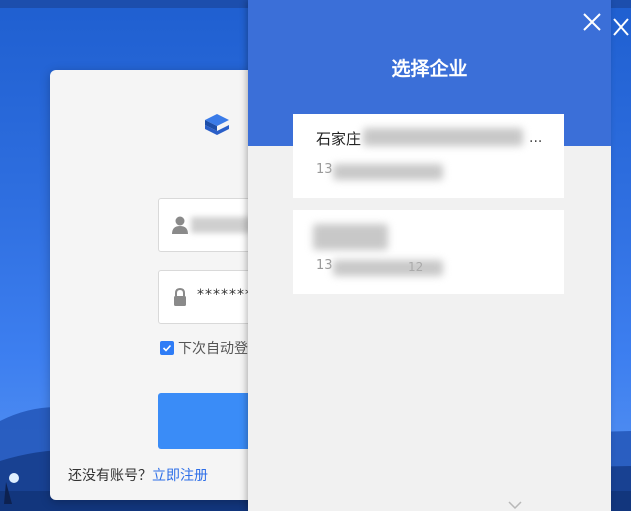 The height and width of the screenshot is (511, 631). Describe the element at coordinates (621, 27) in the screenshot. I see `behind-window-close-icon` at that location.